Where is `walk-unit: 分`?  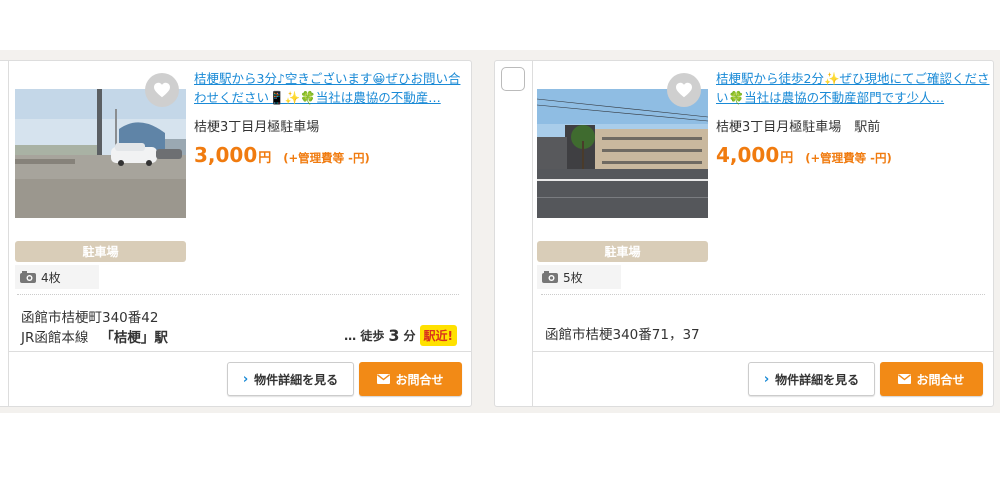 walk-unit: 分 is located at coordinates (409, 336).